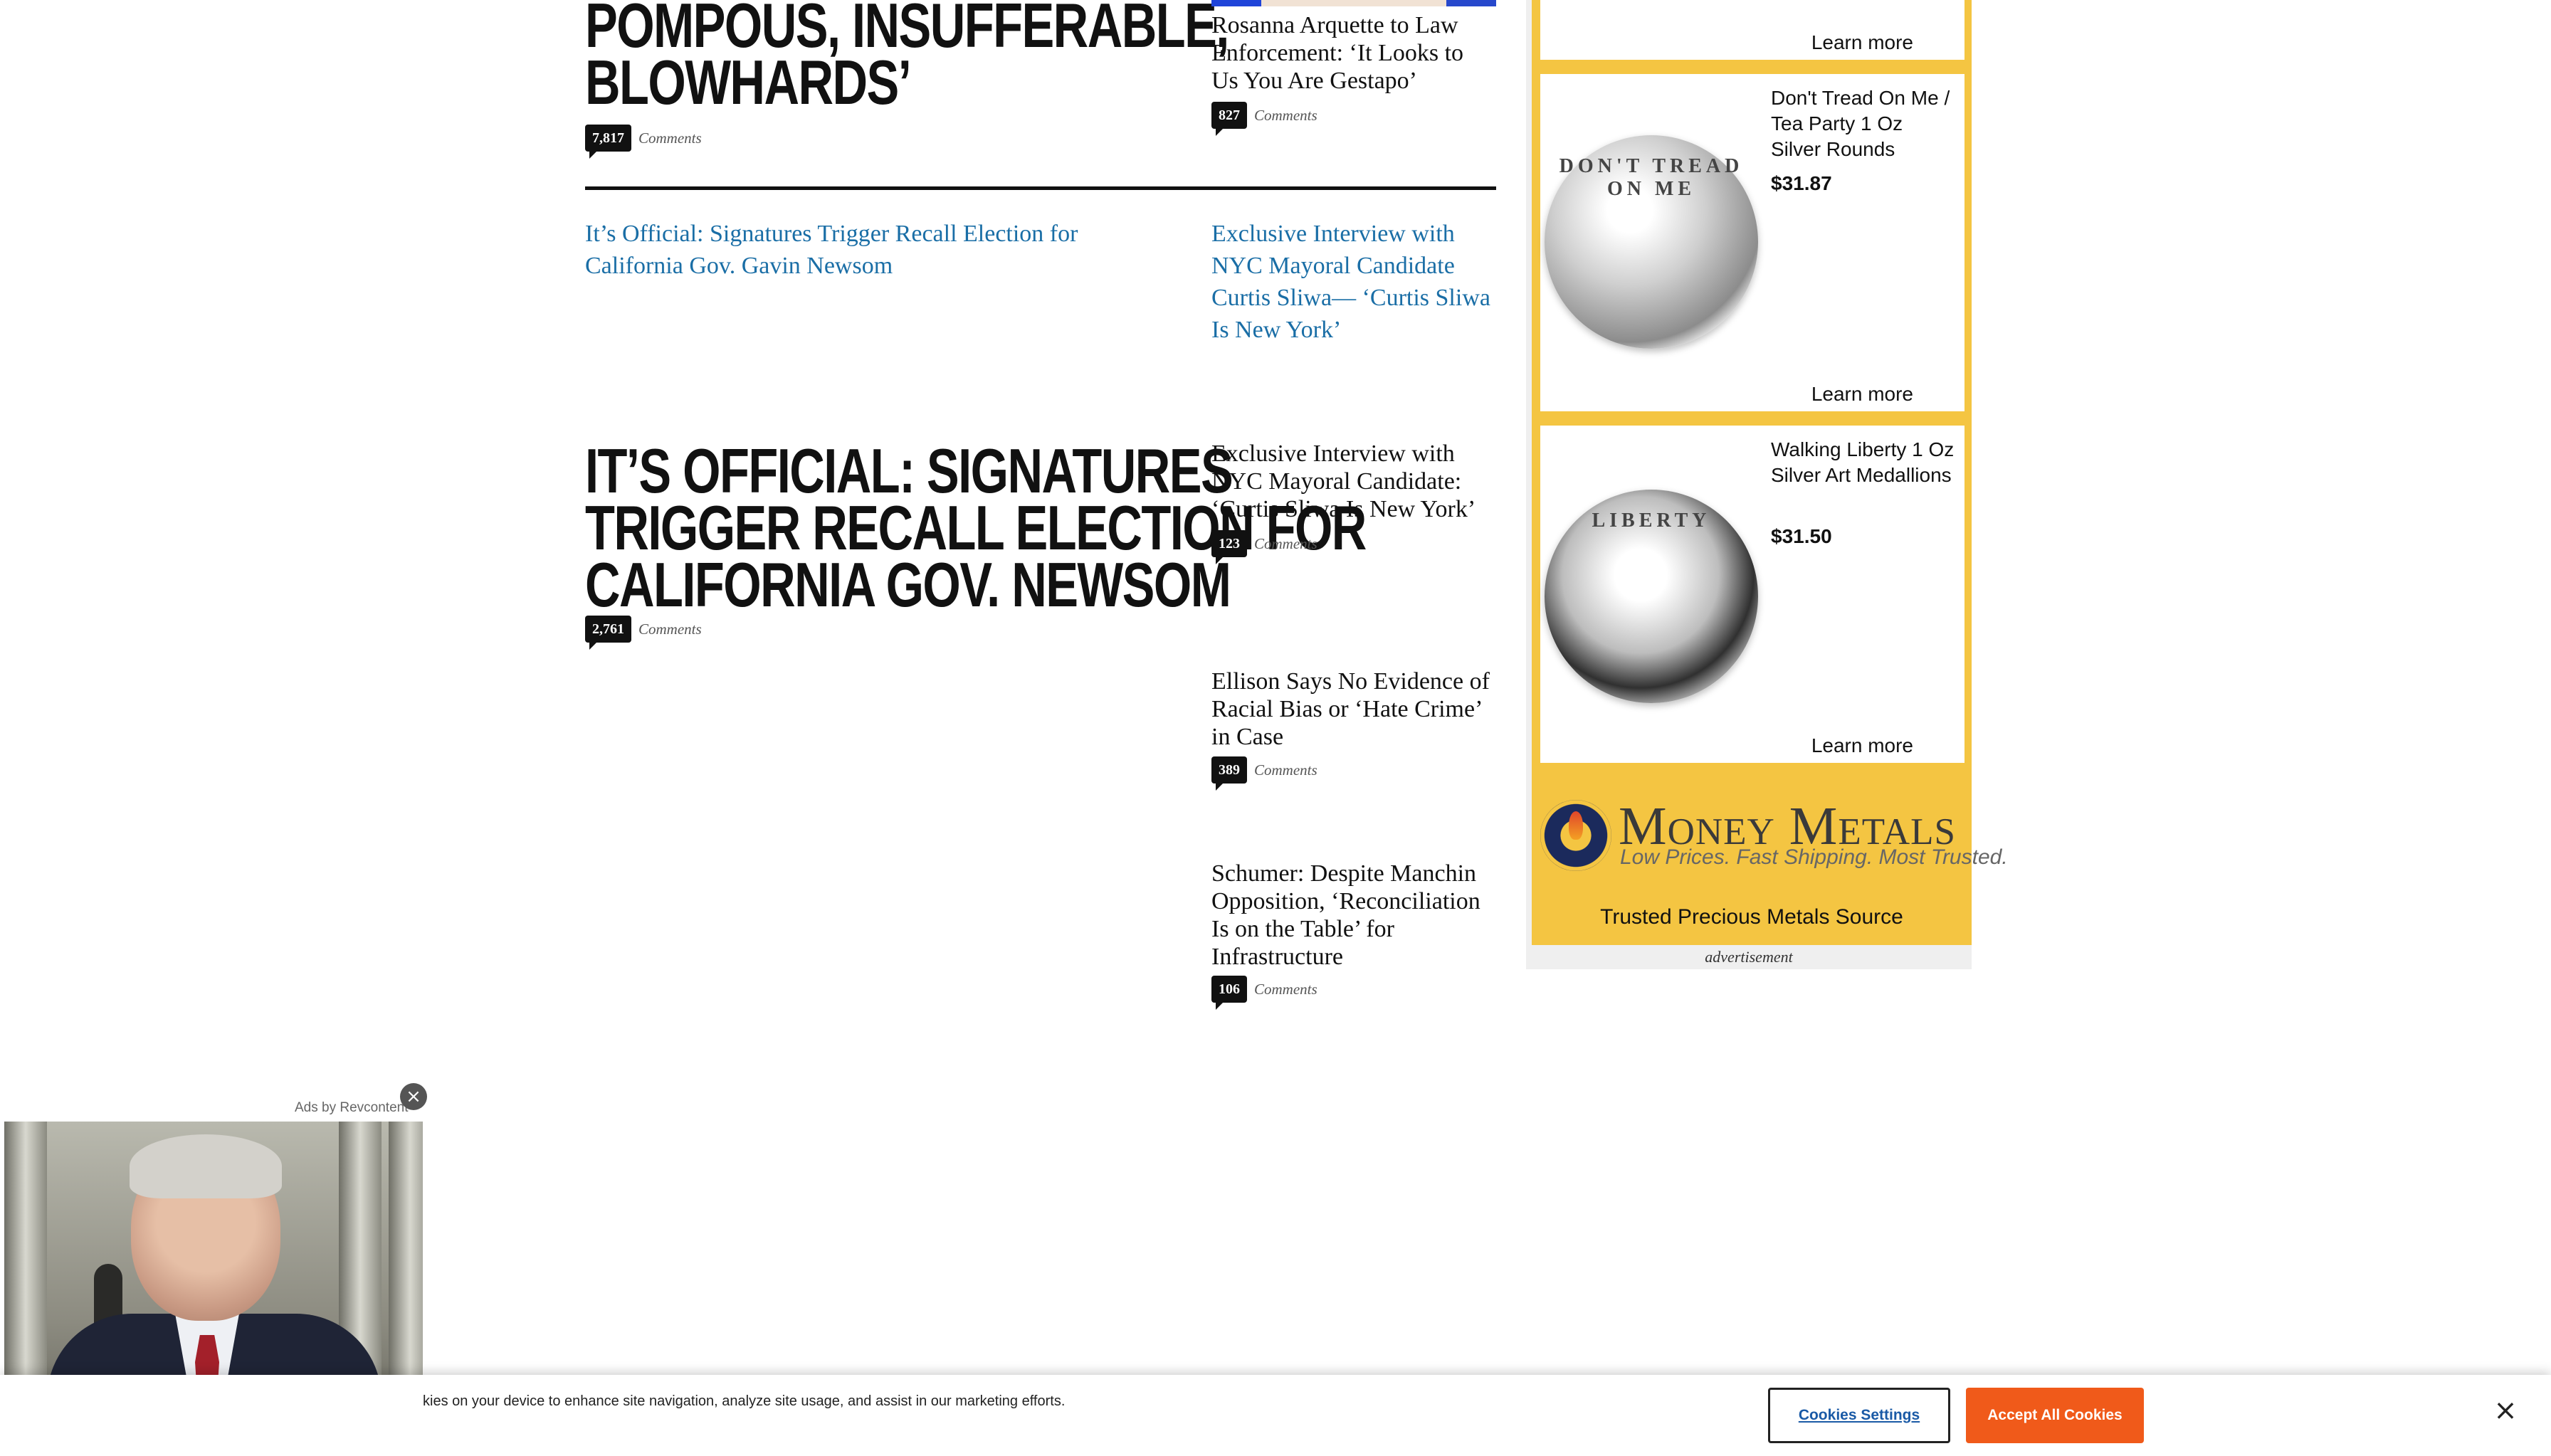  What do you see at coordinates (1814, 857) in the screenshot?
I see `brand-tagline: Low Prices. Fast Shipping. Most Trusted.` at bounding box center [1814, 857].